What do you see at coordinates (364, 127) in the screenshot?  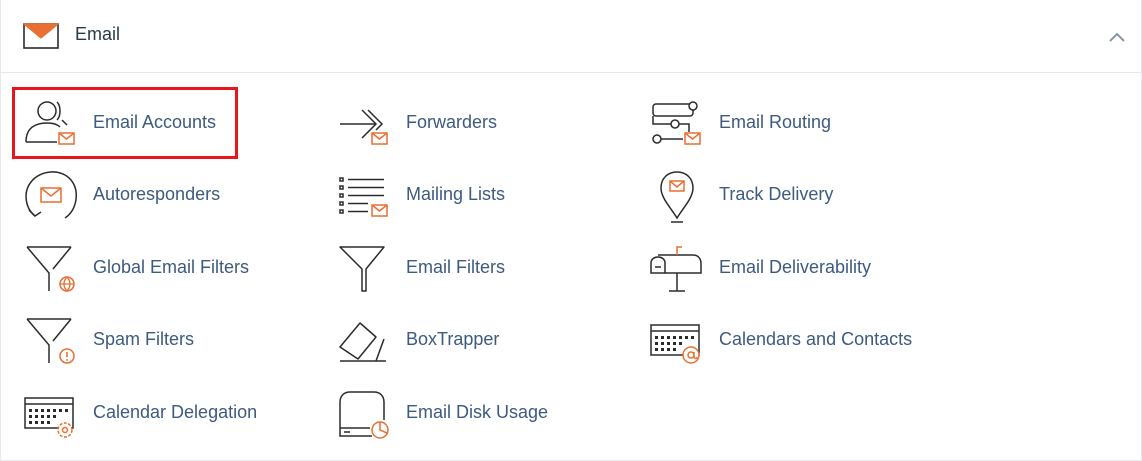 I see `forward-arrow-icon` at bounding box center [364, 127].